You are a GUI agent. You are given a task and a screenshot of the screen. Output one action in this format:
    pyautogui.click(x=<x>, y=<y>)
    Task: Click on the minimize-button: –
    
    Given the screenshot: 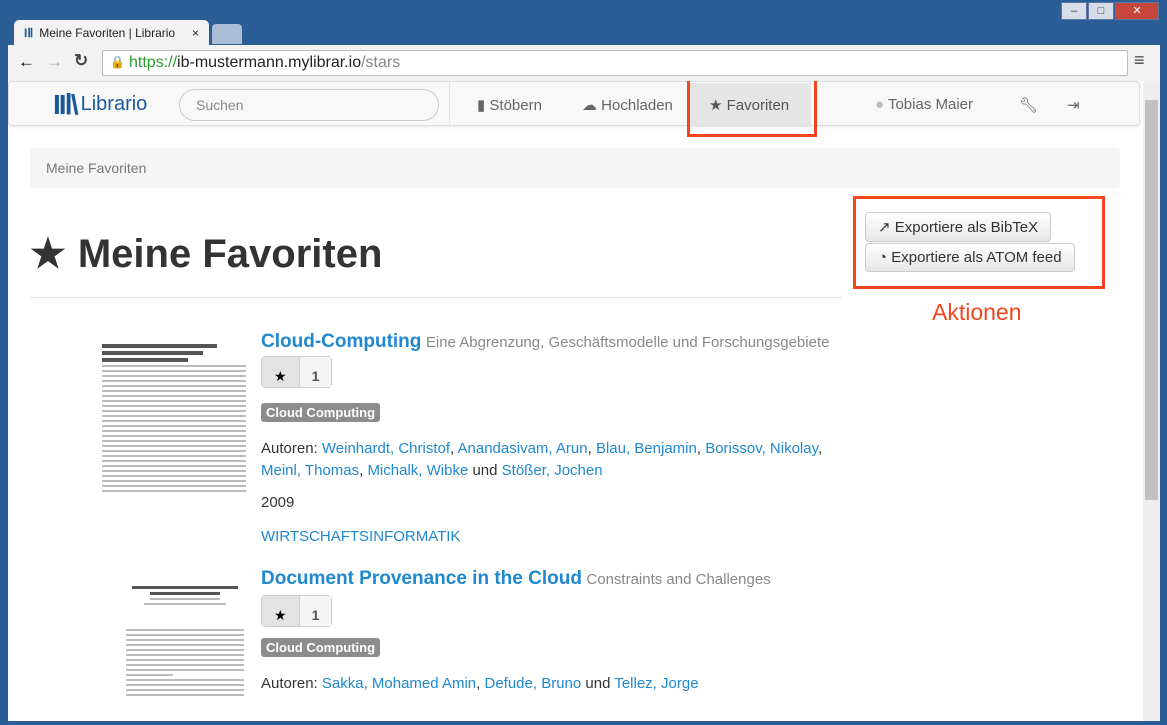 What is the action you would take?
    pyautogui.click(x=1074, y=11)
    